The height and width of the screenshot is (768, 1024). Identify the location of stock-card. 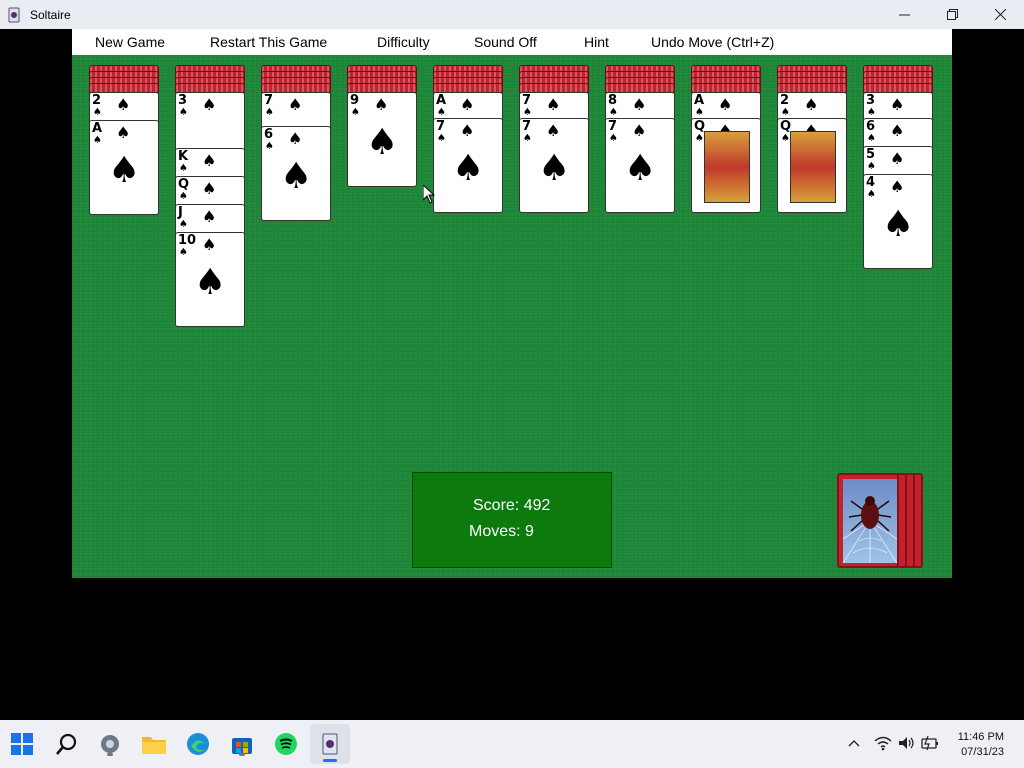
(868, 520).